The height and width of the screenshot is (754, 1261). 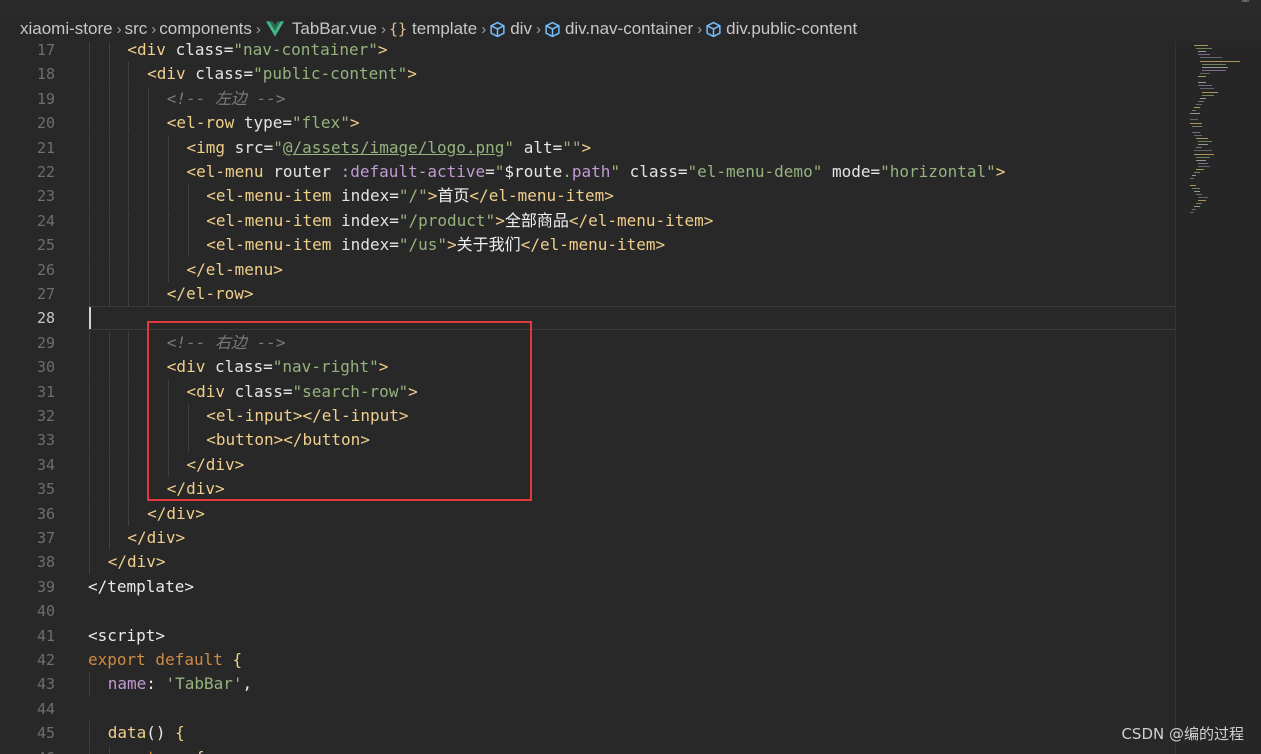 What do you see at coordinates (587, 513) in the screenshot?
I see `code-line: 36 </div>` at bounding box center [587, 513].